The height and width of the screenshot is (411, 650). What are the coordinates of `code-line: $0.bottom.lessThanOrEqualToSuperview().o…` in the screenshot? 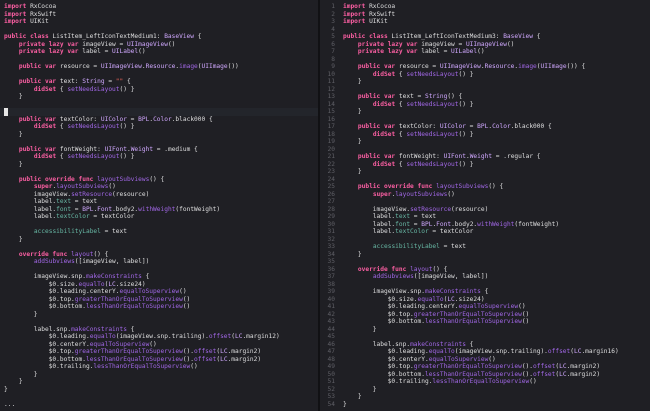 It's located at (159, 360).